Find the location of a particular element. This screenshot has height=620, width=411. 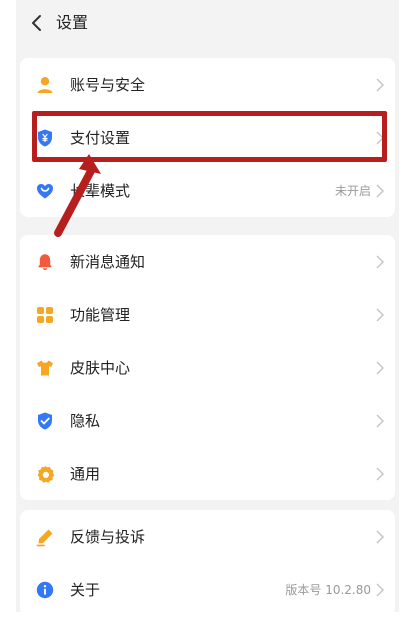

shield-pay-icon is located at coordinates (45, 138).